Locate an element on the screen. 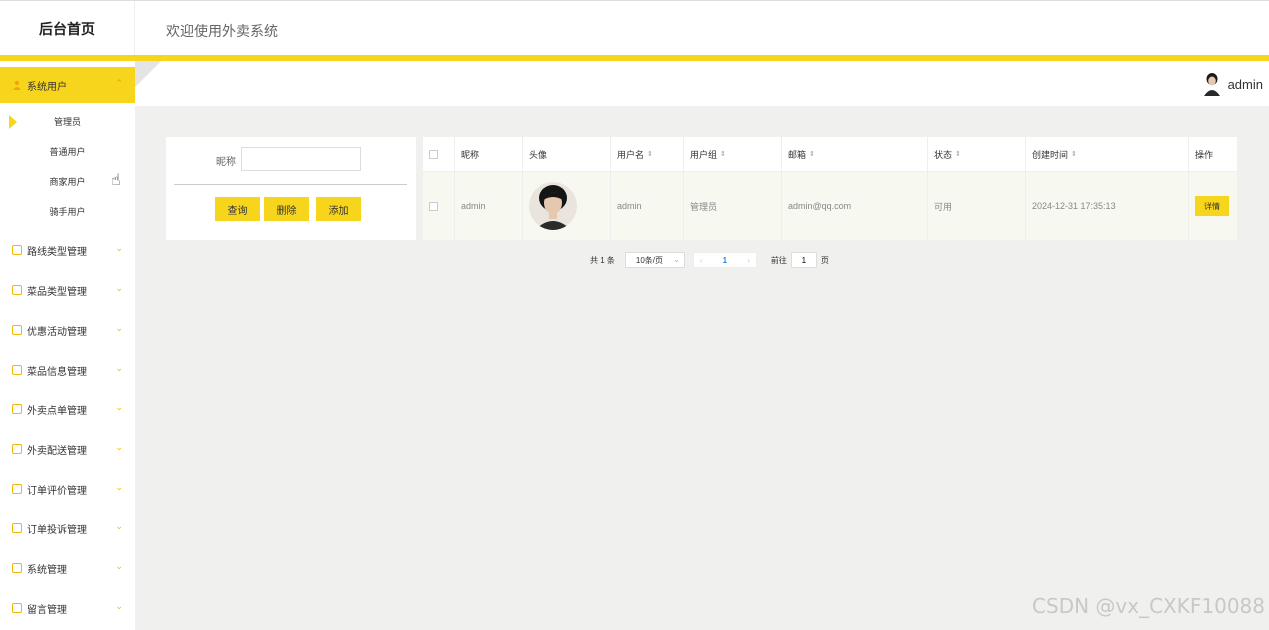  chevron-up-icon: ⌃ is located at coordinates (119, 83).